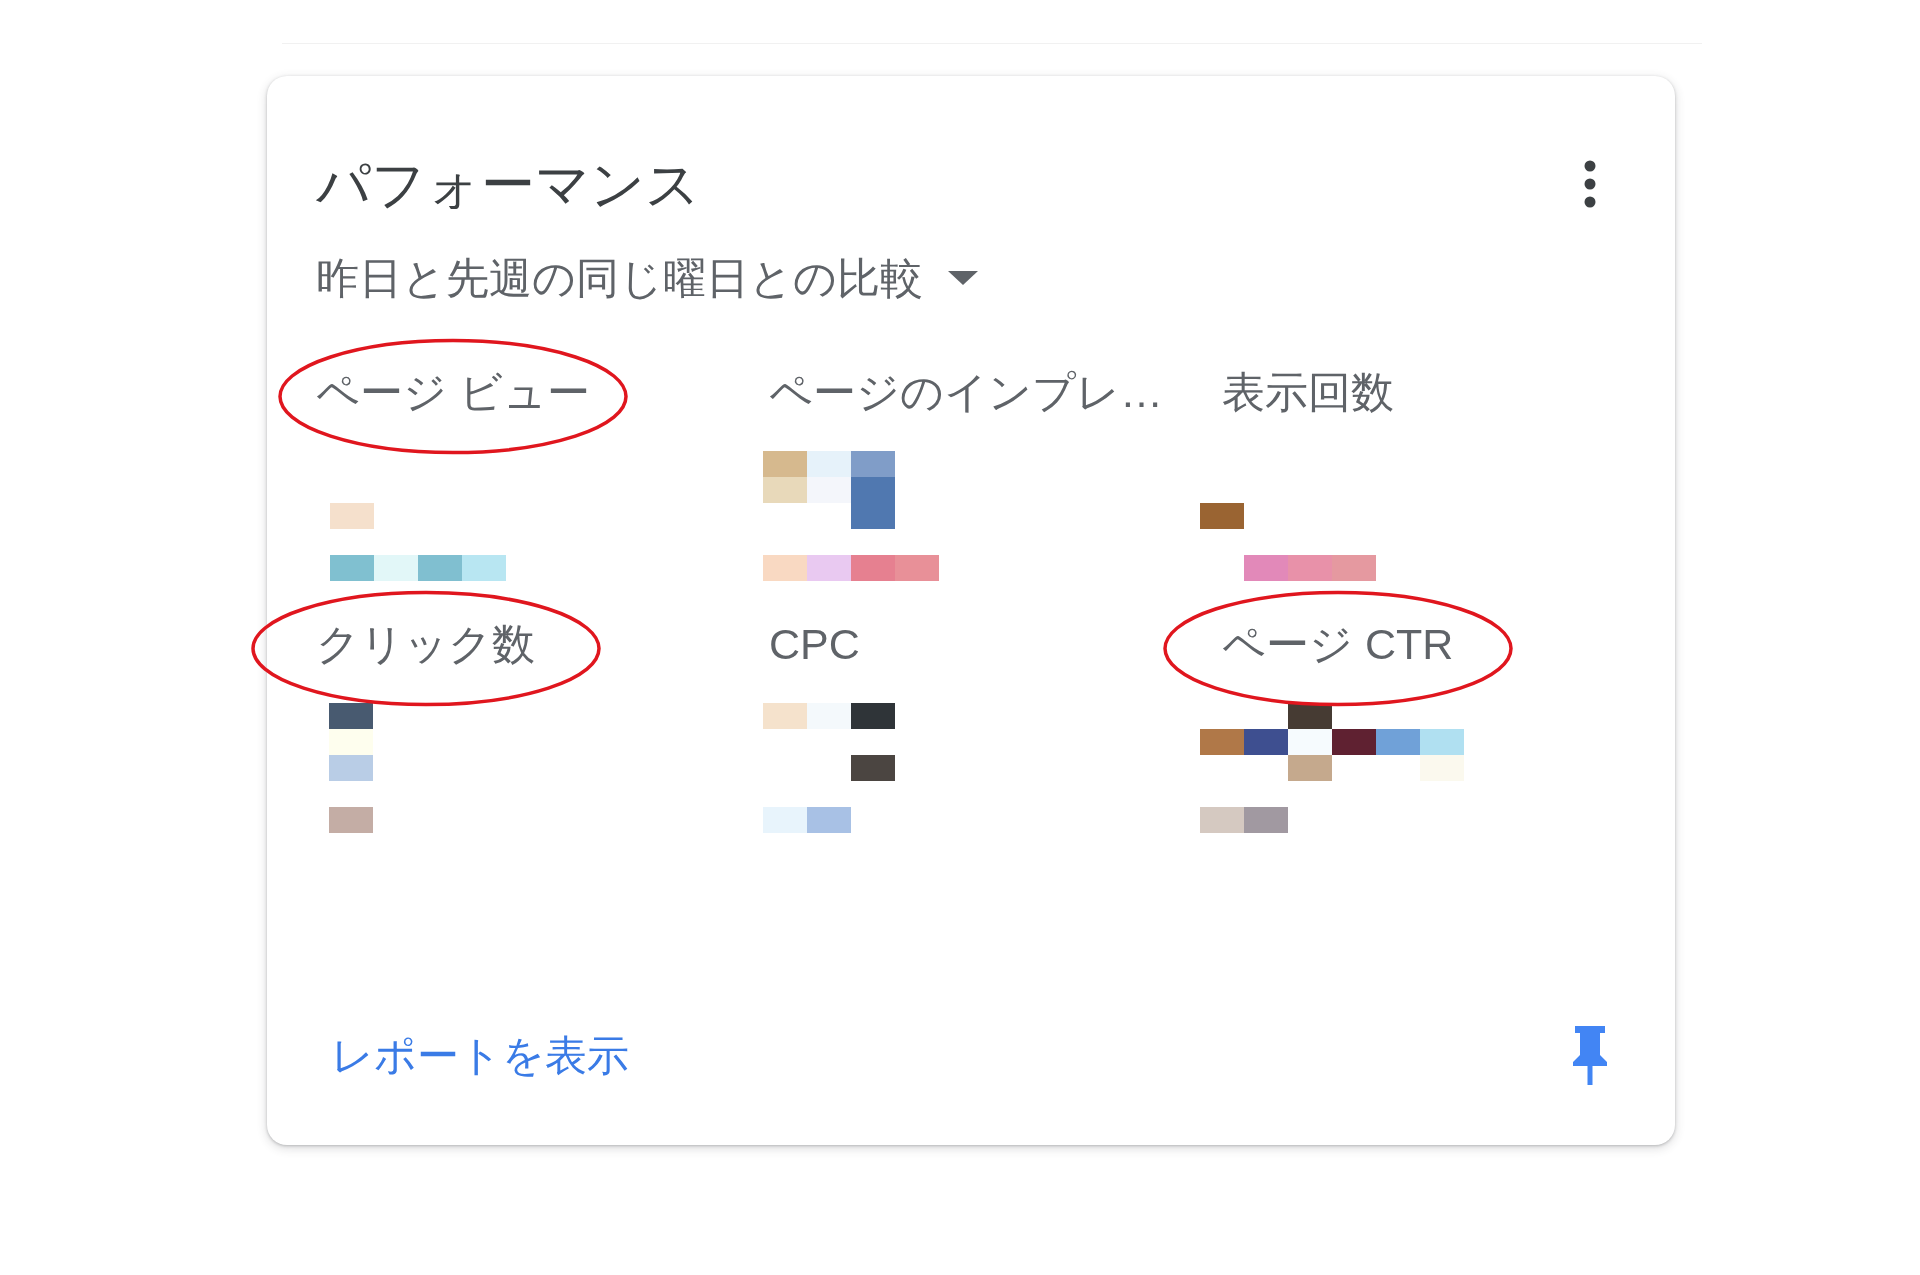 Image resolution: width=1920 pixels, height=1275 pixels. What do you see at coordinates (425, 644) in the screenshot?
I see `metric-label: クリック数` at bounding box center [425, 644].